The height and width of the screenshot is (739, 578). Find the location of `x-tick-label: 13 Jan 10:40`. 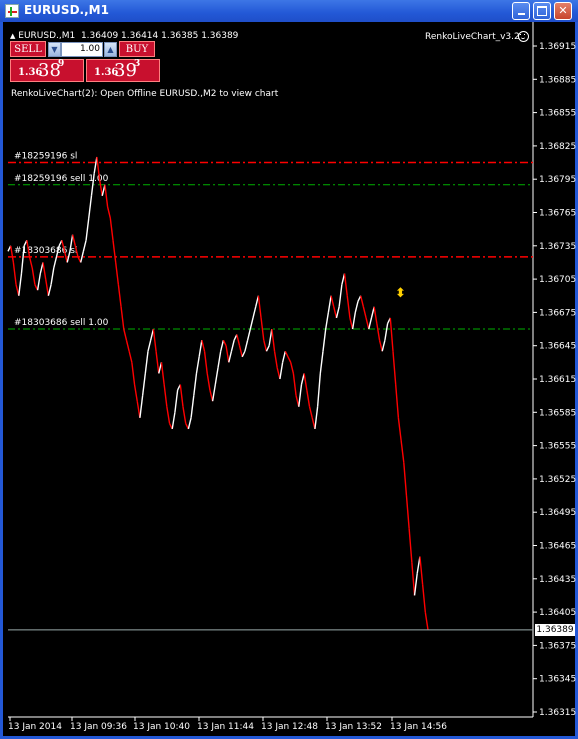

x-tick-label: 13 Jan 10:40 is located at coordinates (161, 727).